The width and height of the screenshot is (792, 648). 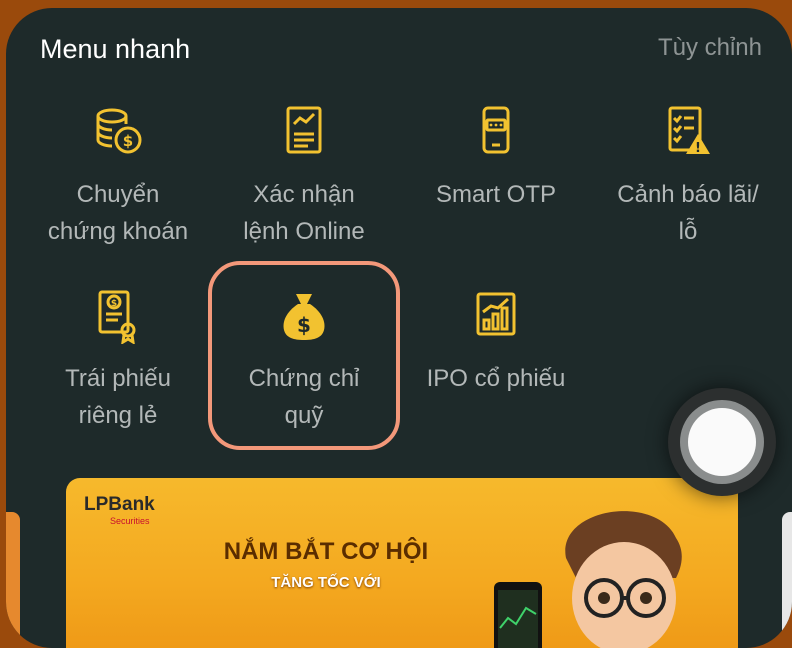 What do you see at coordinates (13, 577) in the screenshot?
I see `banner-prev-peek` at bounding box center [13, 577].